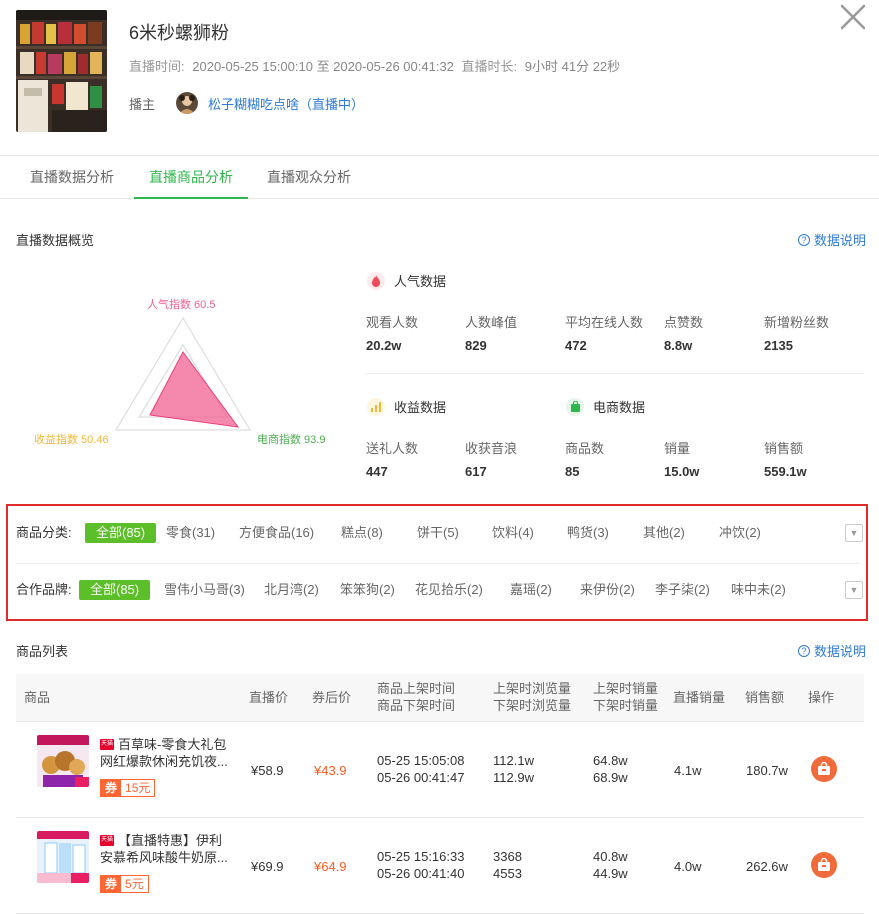  I want to click on off-sales: 44.9w, so click(610, 873).